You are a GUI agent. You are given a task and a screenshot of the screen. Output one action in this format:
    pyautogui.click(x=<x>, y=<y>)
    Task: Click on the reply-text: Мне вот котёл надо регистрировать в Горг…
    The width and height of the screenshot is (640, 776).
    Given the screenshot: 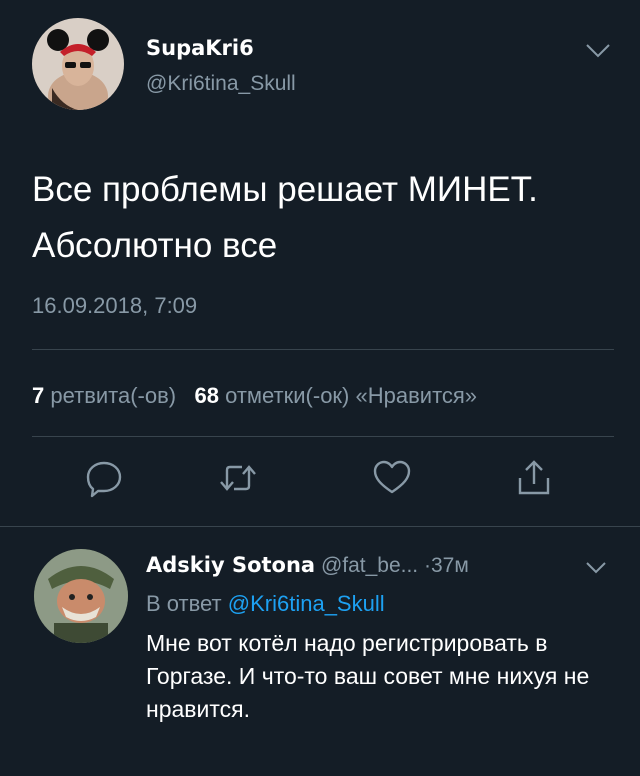 What is the action you would take?
    pyautogui.click(x=368, y=676)
    